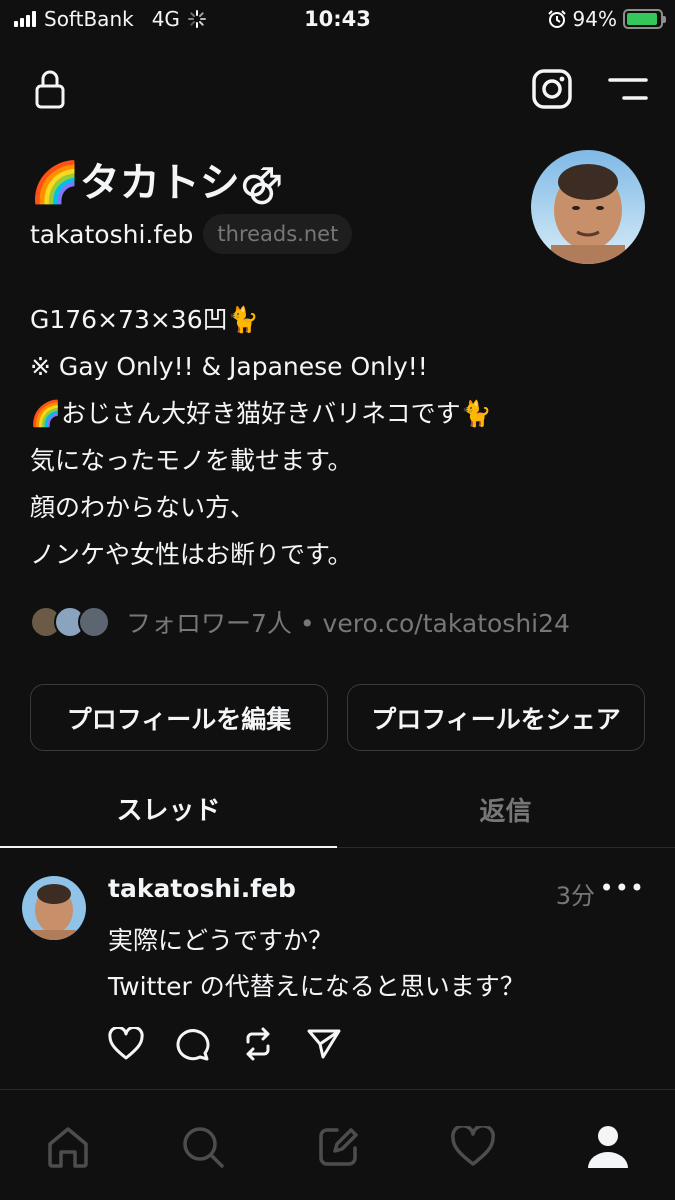 The image size is (675, 1200). Describe the element at coordinates (644, 19) in the screenshot. I see `battery-icon` at that location.